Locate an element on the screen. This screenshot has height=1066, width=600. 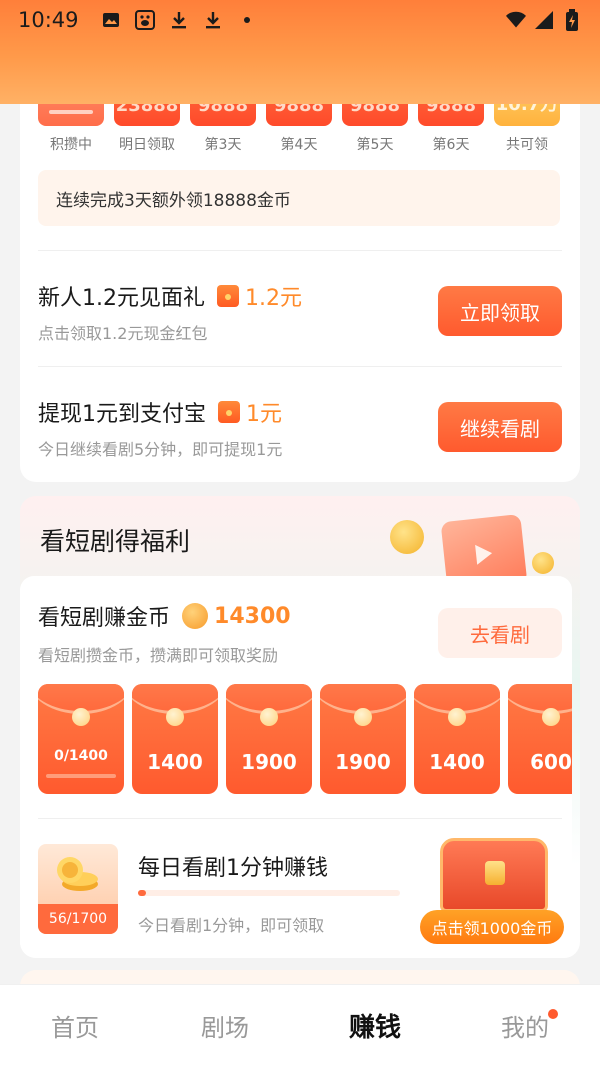
drama-section-title: 看短剧得福利 is located at coordinates (115, 541).